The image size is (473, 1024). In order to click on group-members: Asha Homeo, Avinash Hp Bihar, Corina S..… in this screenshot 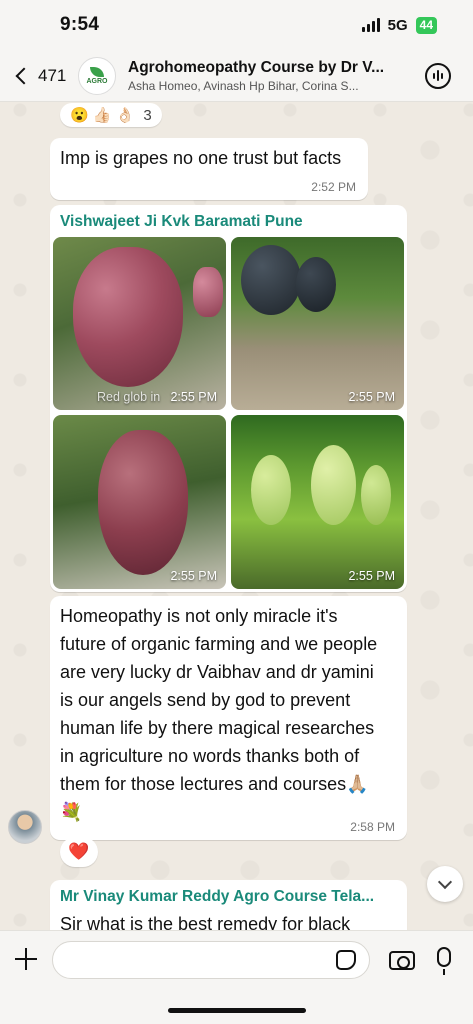, I will do `click(243, 85)`.